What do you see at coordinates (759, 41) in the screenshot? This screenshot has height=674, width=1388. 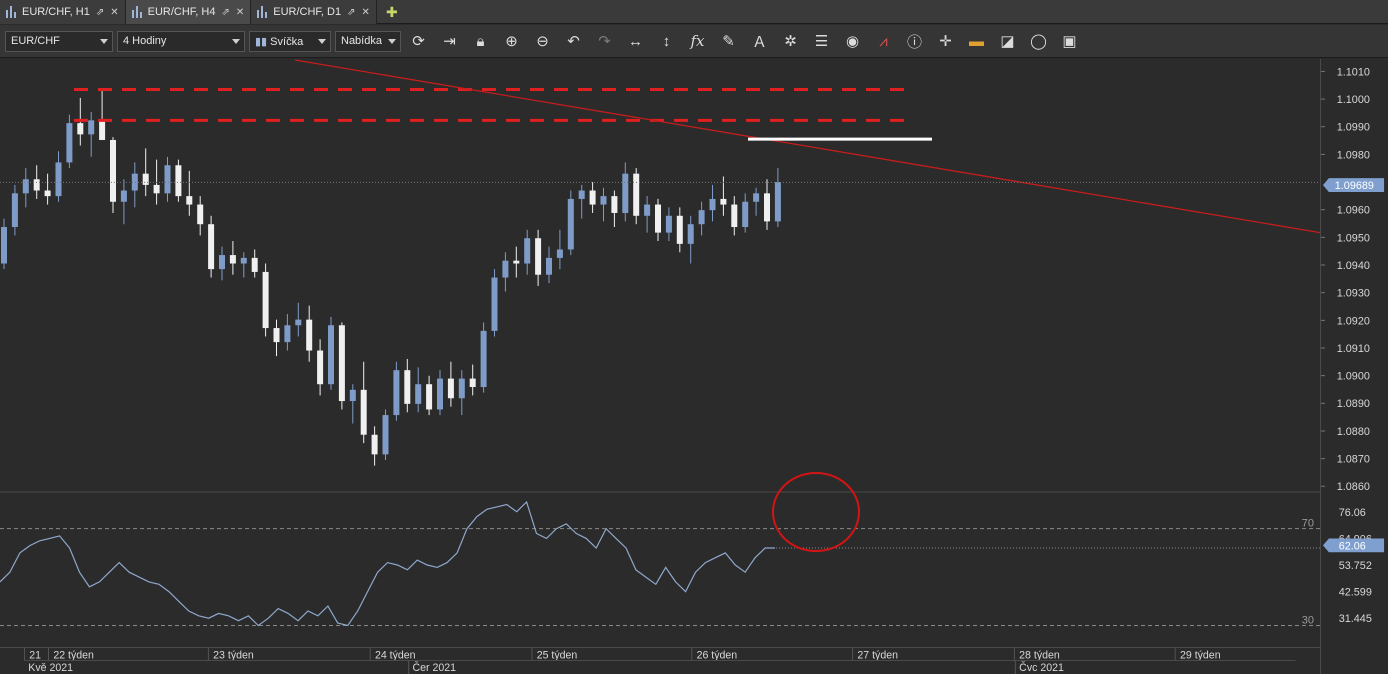 I see `text-tool-icon: Ａ` at bounding box center [759, 41].